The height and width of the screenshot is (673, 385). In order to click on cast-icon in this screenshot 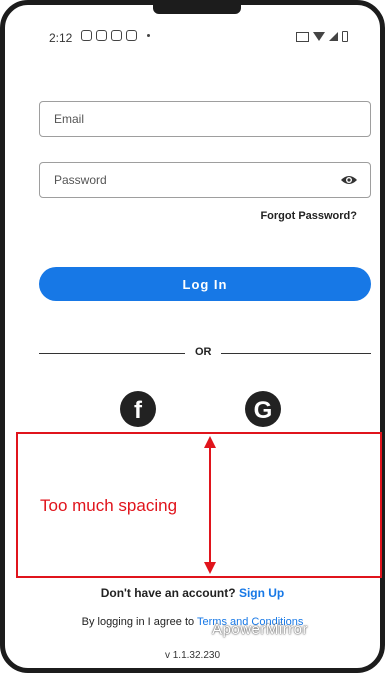, I will do `click(302, 36)`.